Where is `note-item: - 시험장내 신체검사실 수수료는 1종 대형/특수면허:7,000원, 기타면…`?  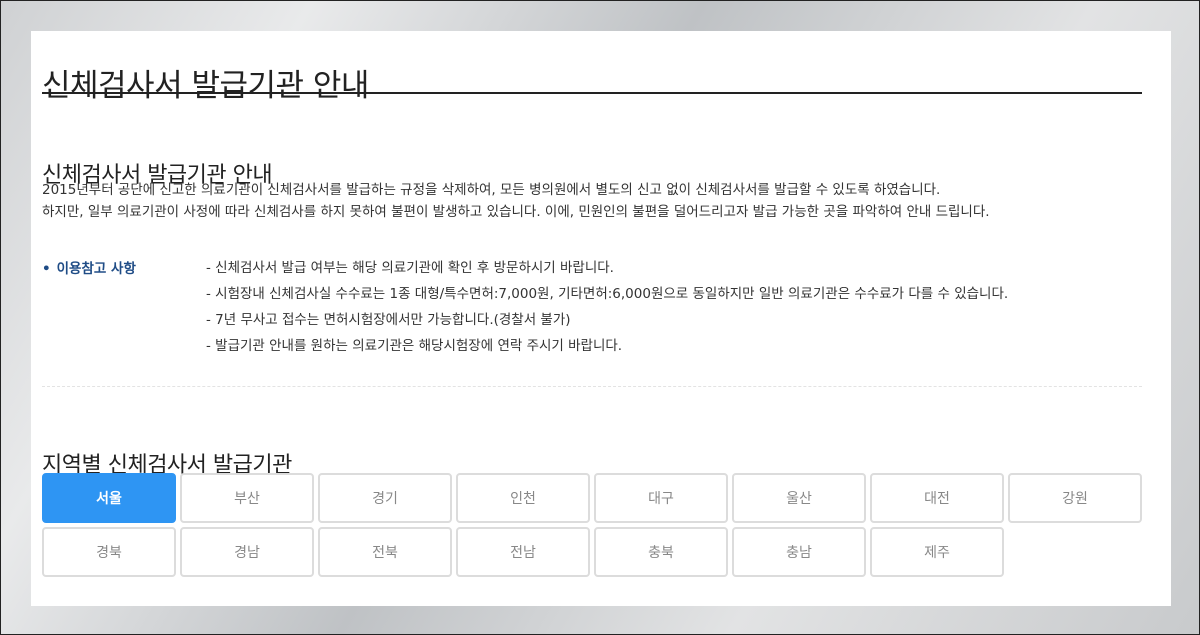 note-item: - 시험장내 신체검사실 수수료는 1종 대형/특수면허:7,000원, 기타면… is located at coordinates (607, 294).